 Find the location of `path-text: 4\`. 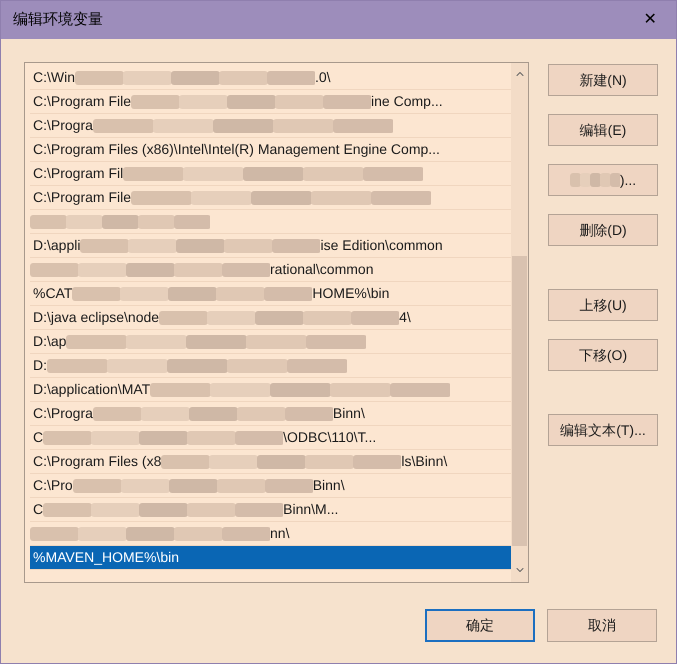

path-text: 4\ is located at coordinates (405, 317).